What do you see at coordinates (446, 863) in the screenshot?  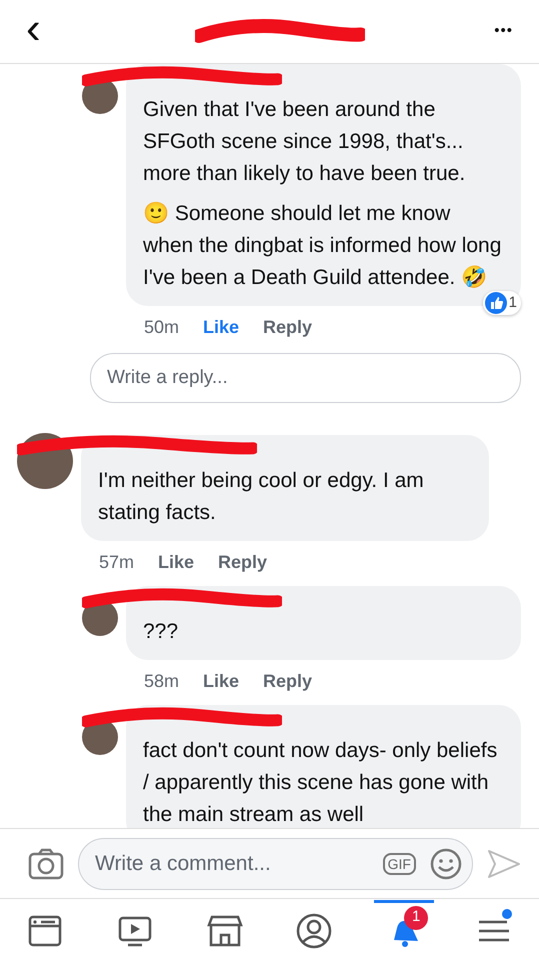 I see `emoji-icon` at bounding box center [446, 863].